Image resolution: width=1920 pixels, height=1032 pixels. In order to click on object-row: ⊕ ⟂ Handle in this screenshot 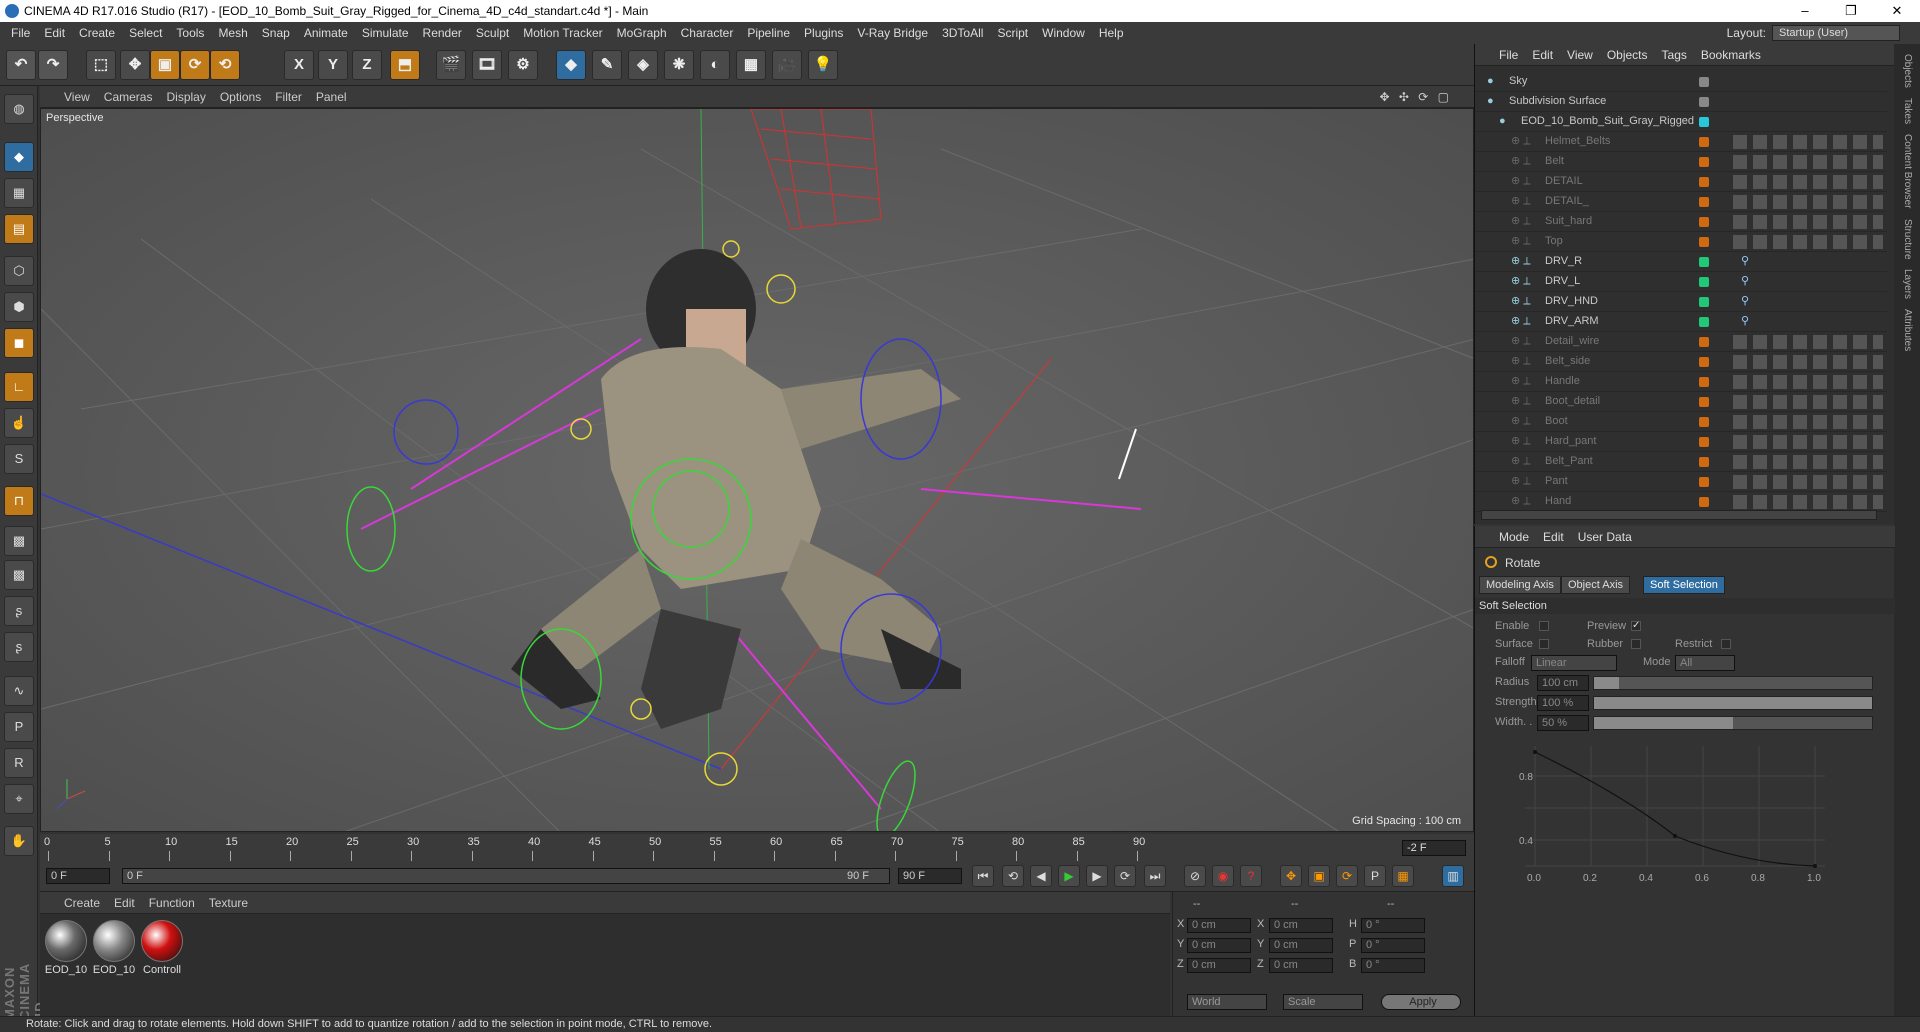, I will do `click(1681, 382)`.